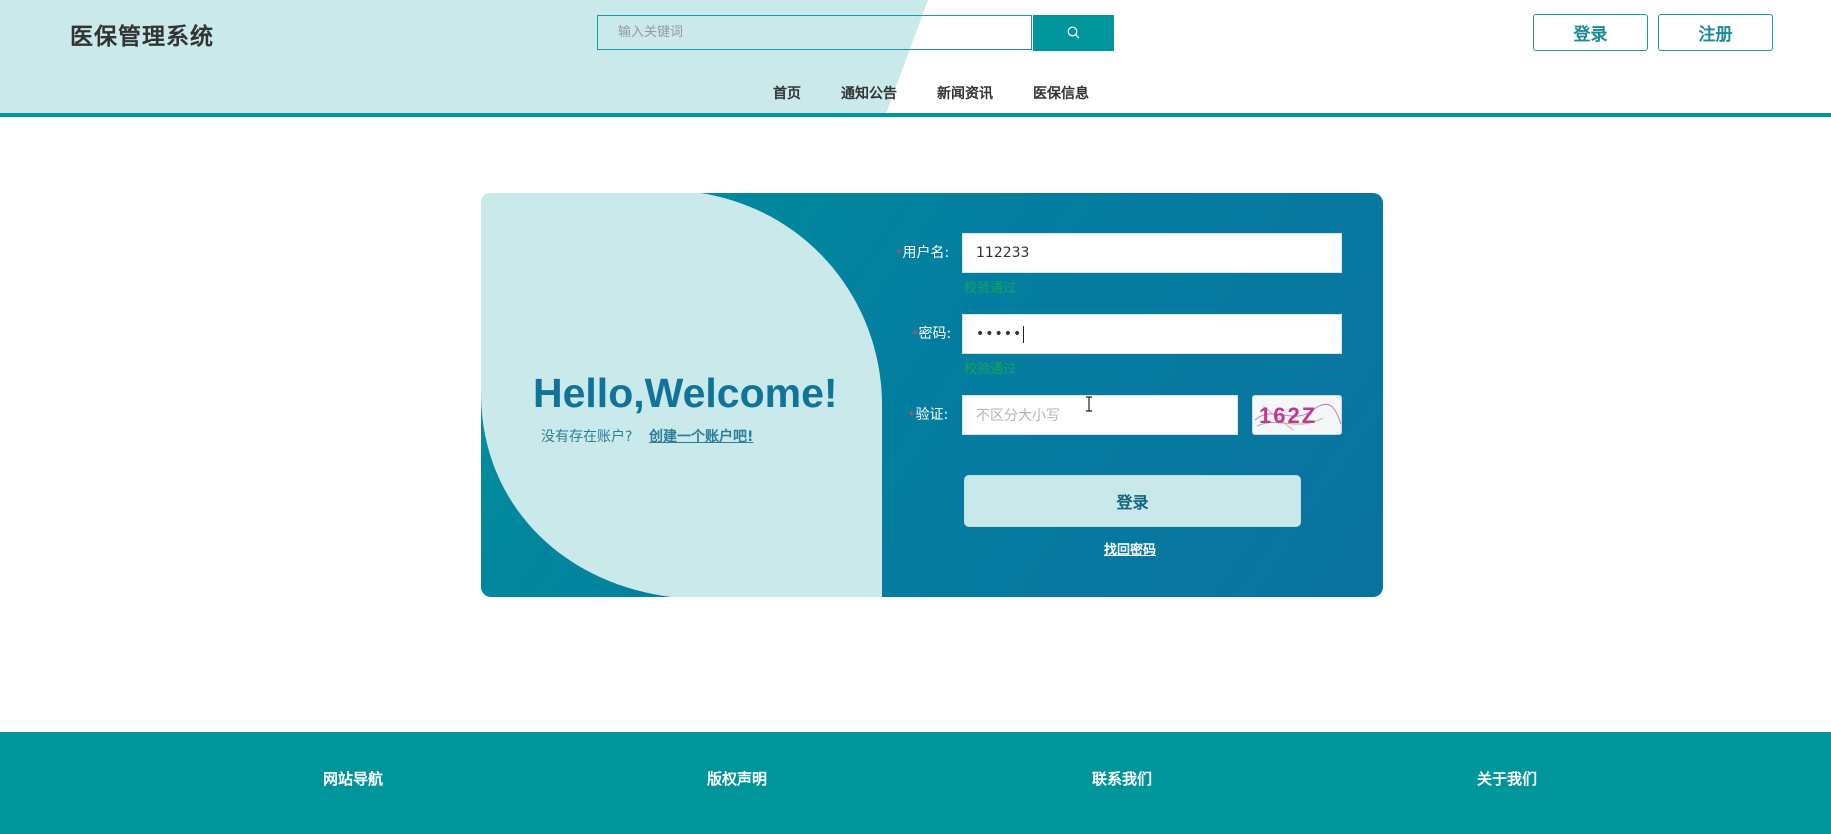 This screenshot has width=1831, height=834. I want to click on username-value: 112233, so click(1003, 253).